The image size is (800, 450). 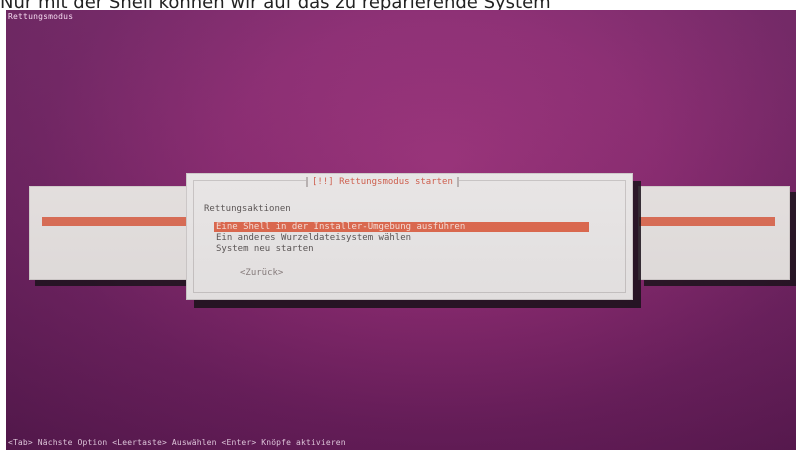 I want to click on option-root-fs: Ein anderes Wurzeldateisystem wählen, so click(x=401, y=238).